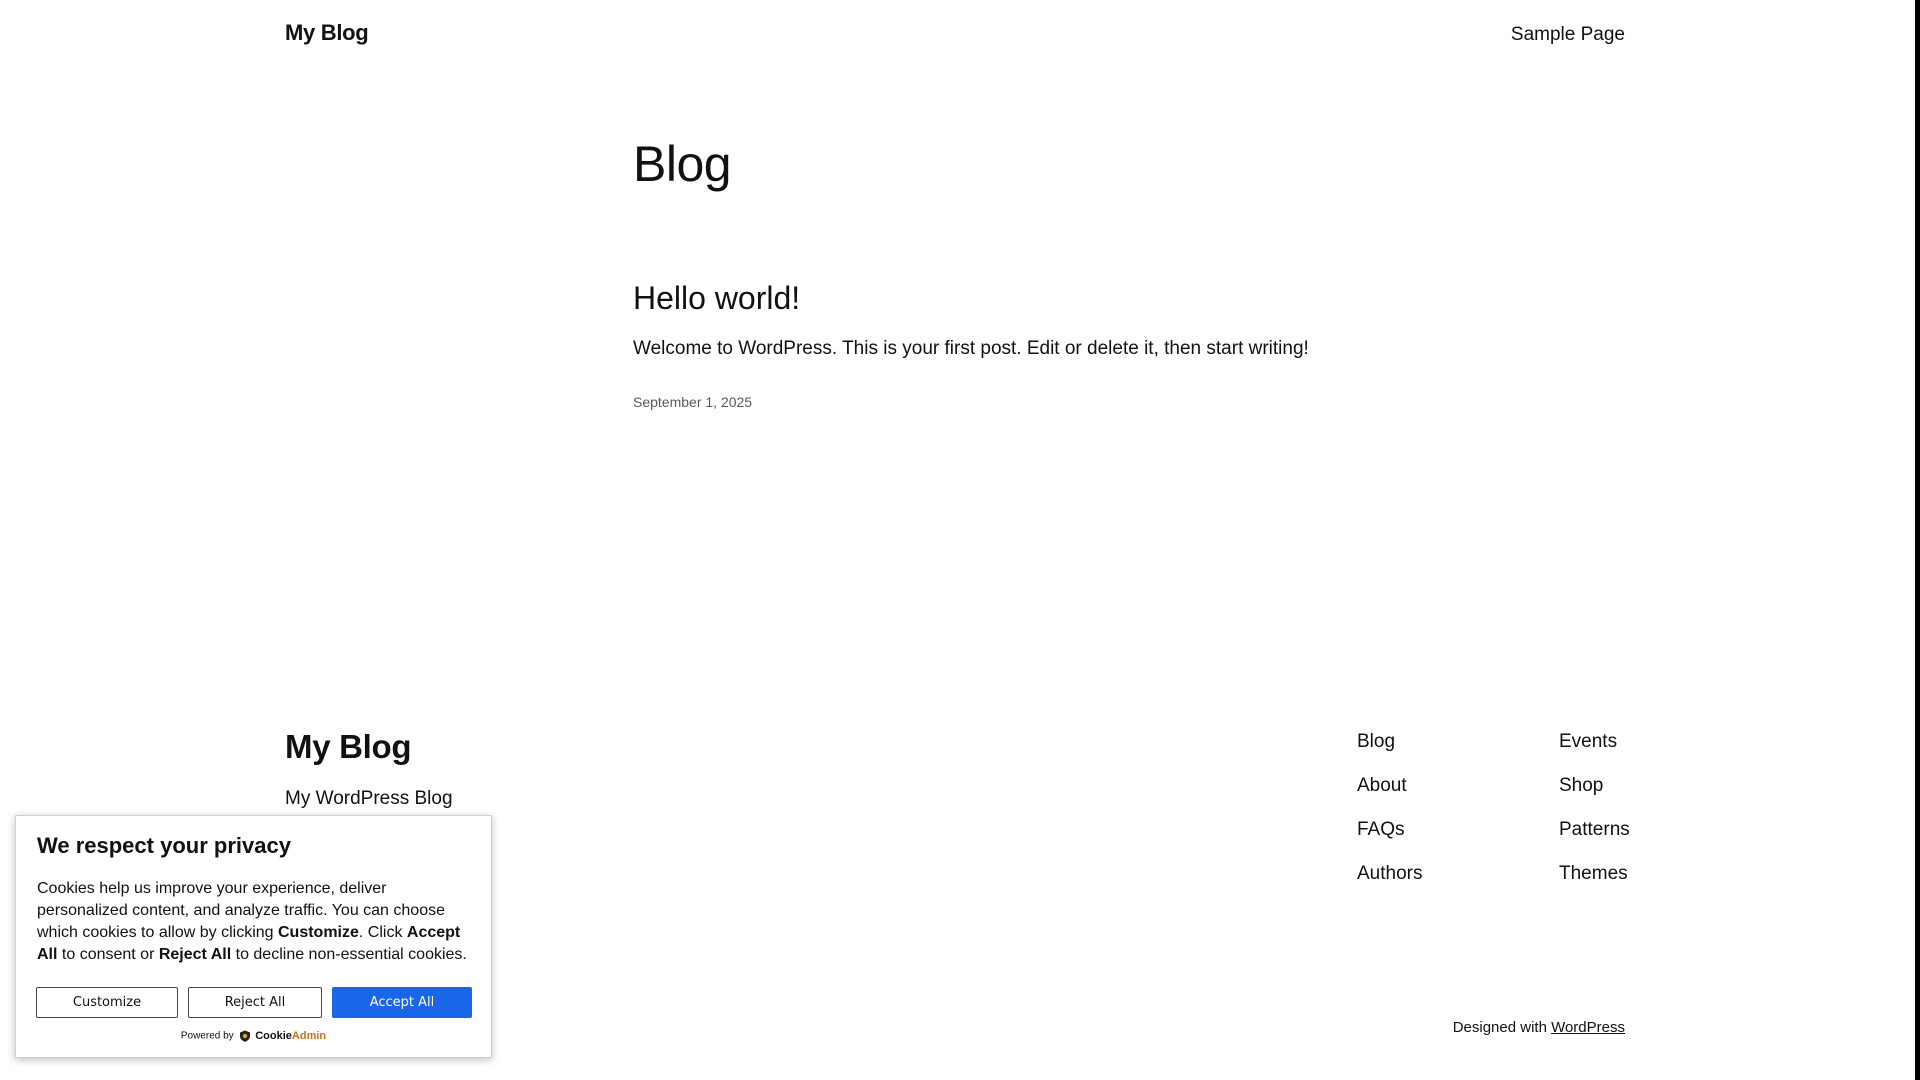 This screenshot has width=1920, height=1080. I want to click on footer-link-events: Events, so click(1588, 741).